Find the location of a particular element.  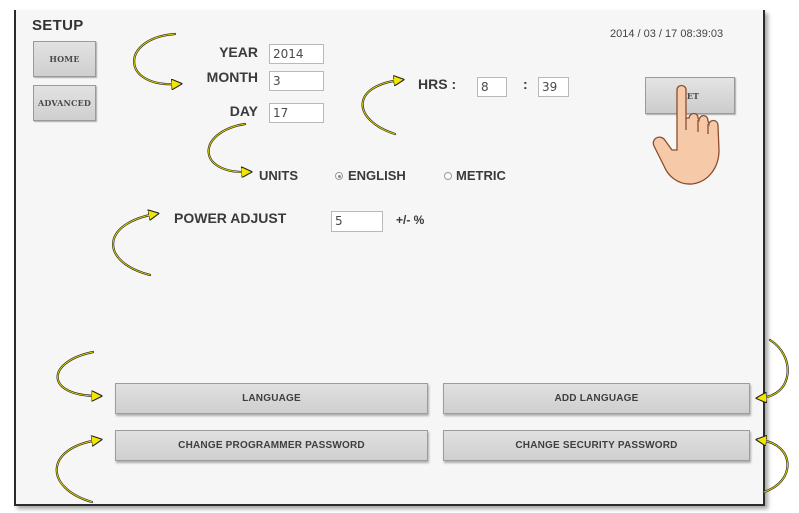

hrs-label: HRS : is located at coordinates (437, 84).